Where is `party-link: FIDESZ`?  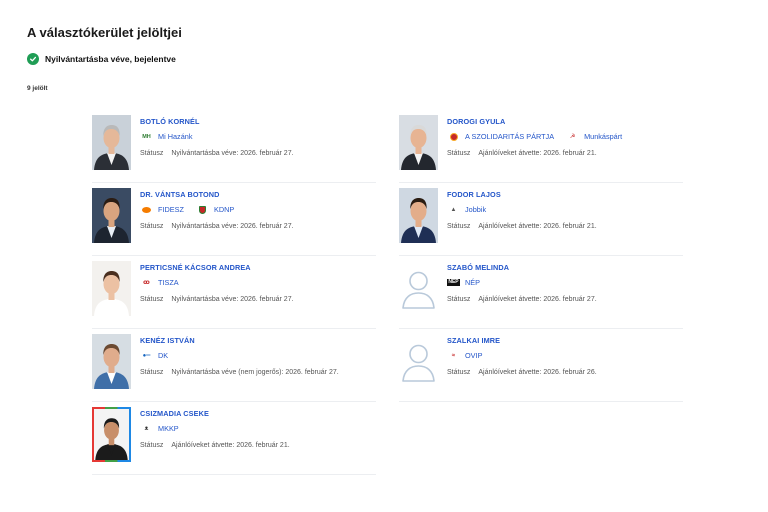 party-link: FIDESZ is located at coordinates (162, 209).